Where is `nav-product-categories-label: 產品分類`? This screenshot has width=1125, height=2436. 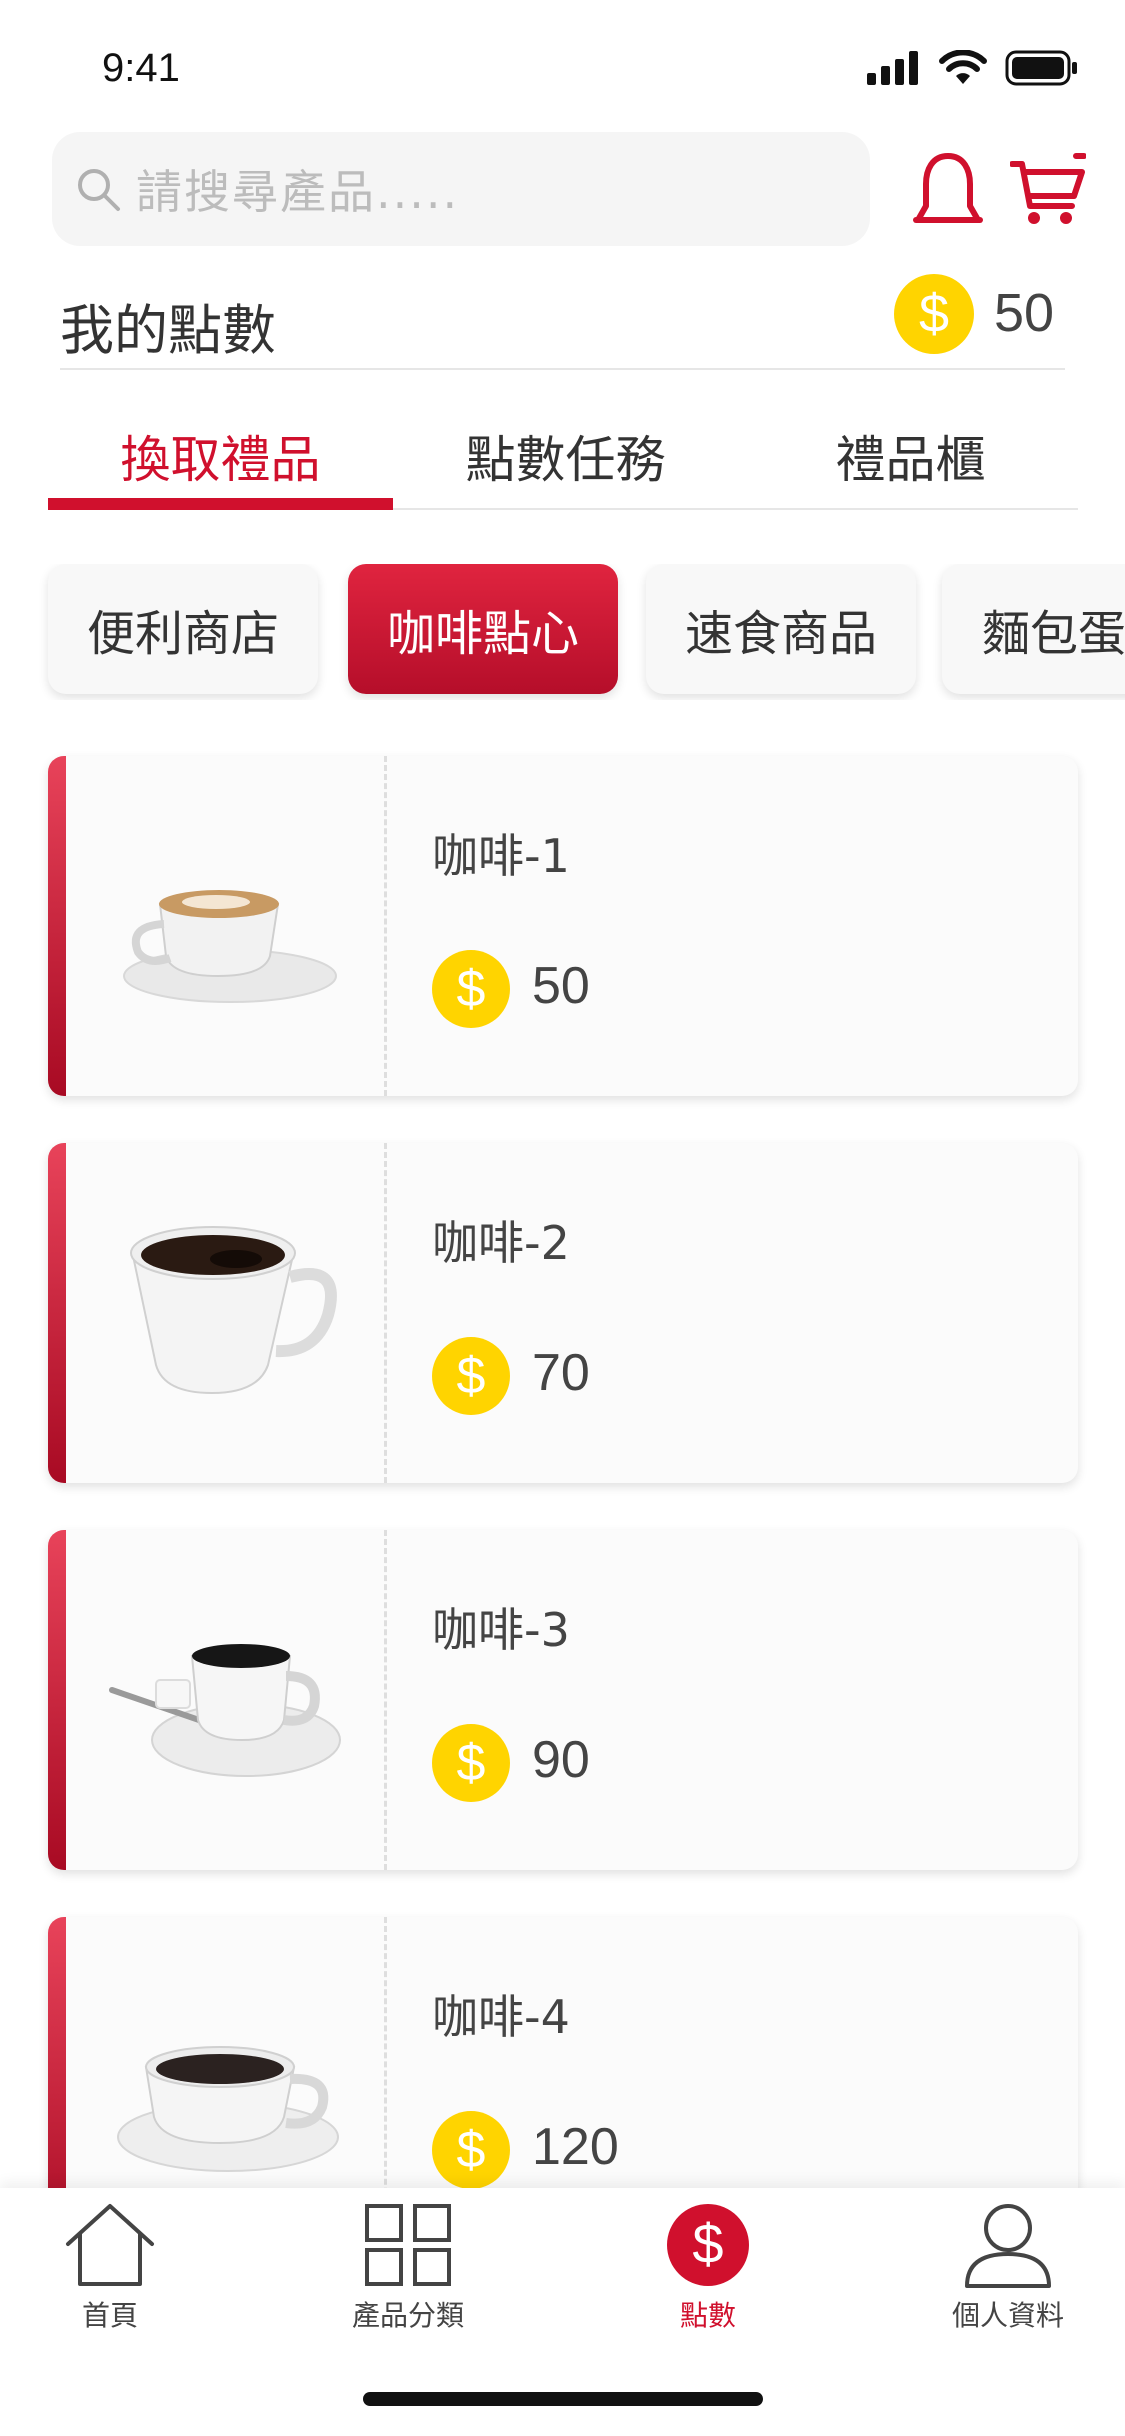 nav-product-categories-label: 產品分類 is located at coordinates (407, 2315).